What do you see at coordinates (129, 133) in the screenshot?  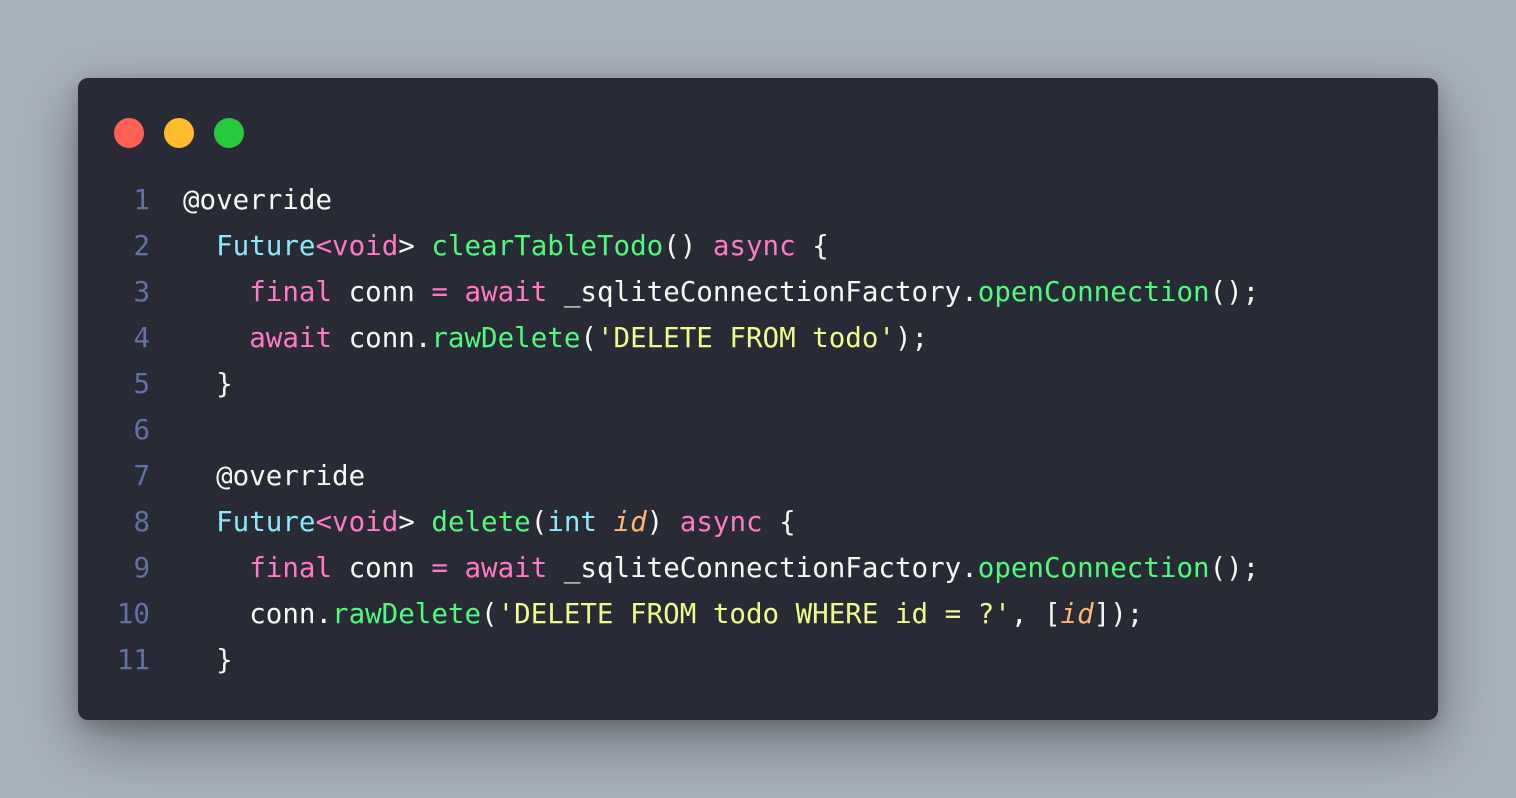 I see `close-button` at bounding box center [129, 133].